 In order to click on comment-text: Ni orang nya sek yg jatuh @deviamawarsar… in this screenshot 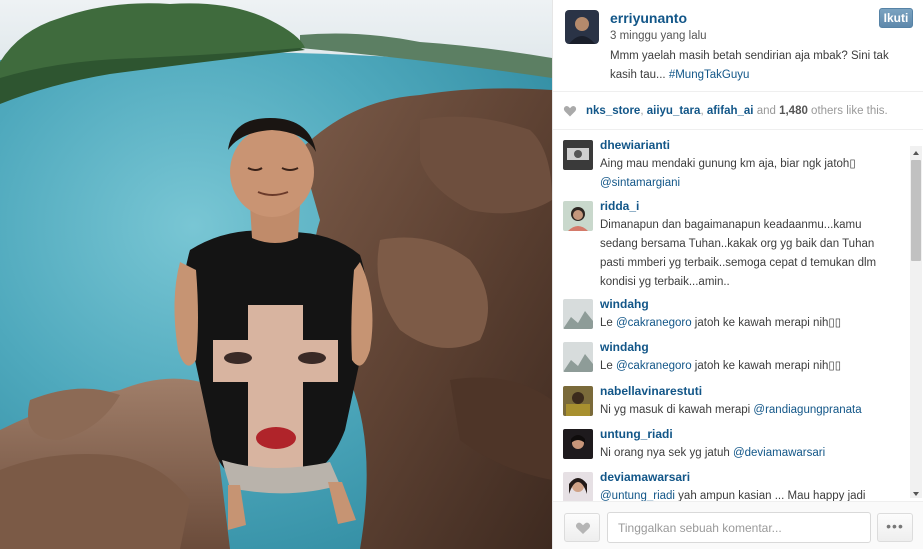, I will do `click(750, 453)`.